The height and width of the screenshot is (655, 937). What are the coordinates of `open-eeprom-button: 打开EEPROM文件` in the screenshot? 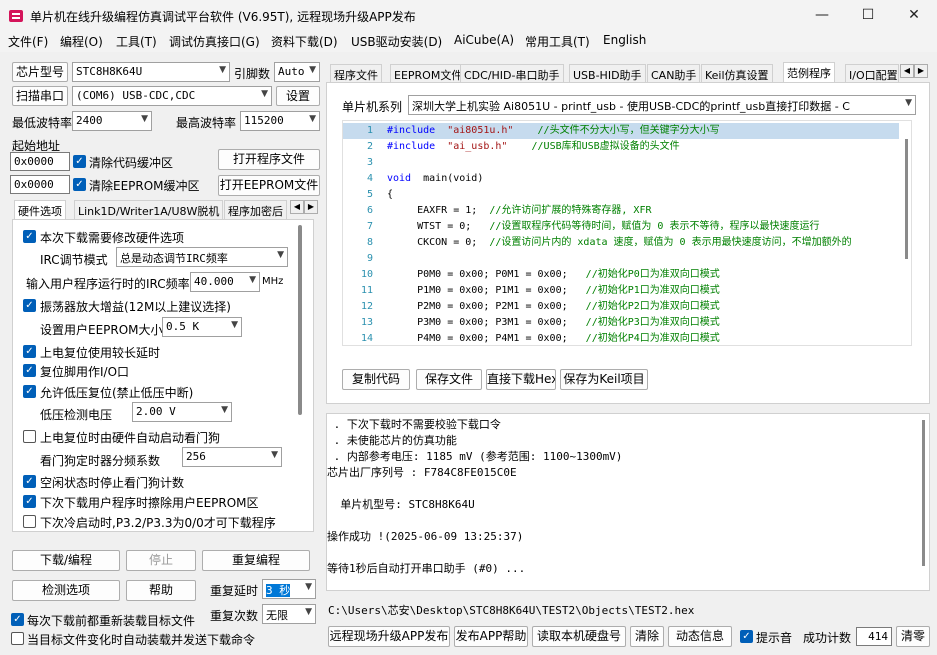 It's located at (269, 185).